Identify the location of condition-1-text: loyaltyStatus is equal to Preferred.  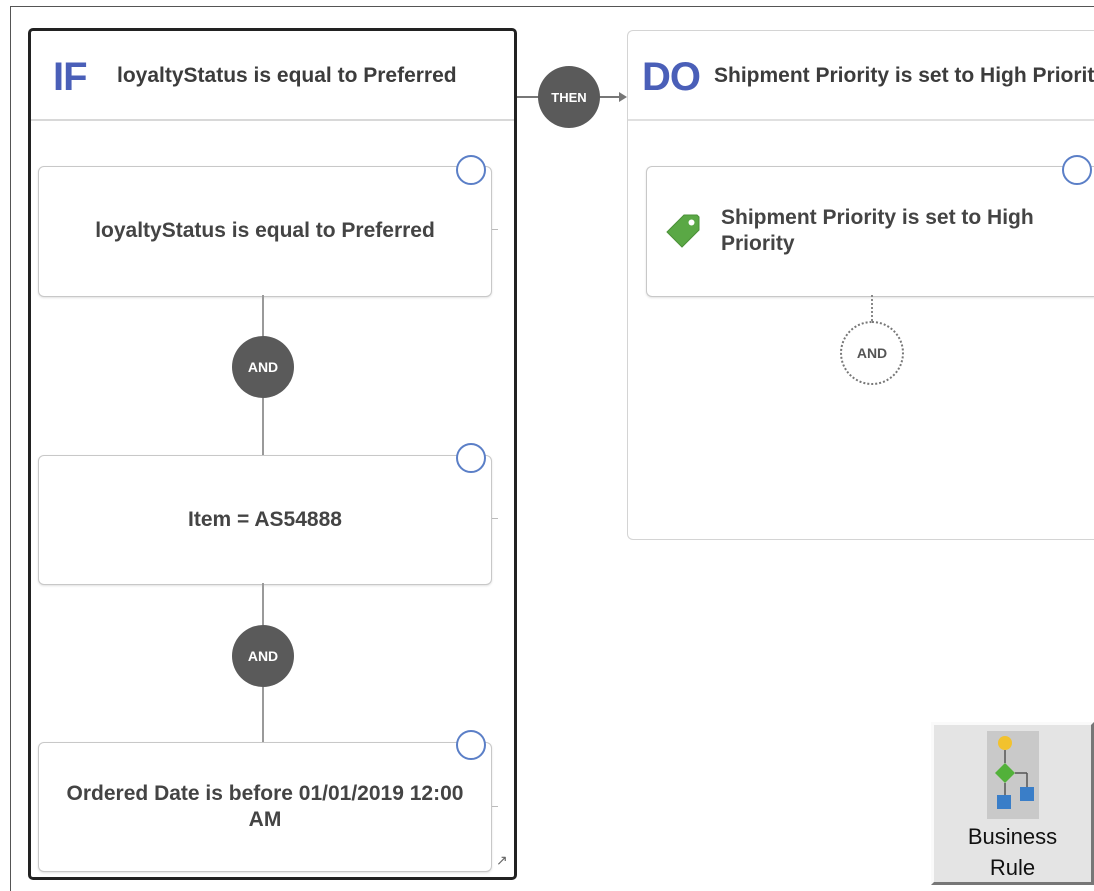
(265, 231).